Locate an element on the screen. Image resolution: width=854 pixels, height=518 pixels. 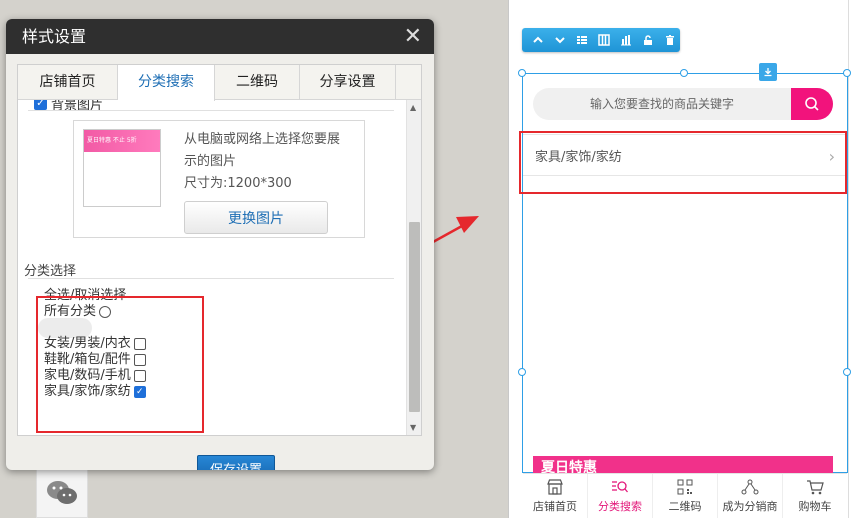
replace-image-button: 更换图片 is located at coordinates (256, 217).